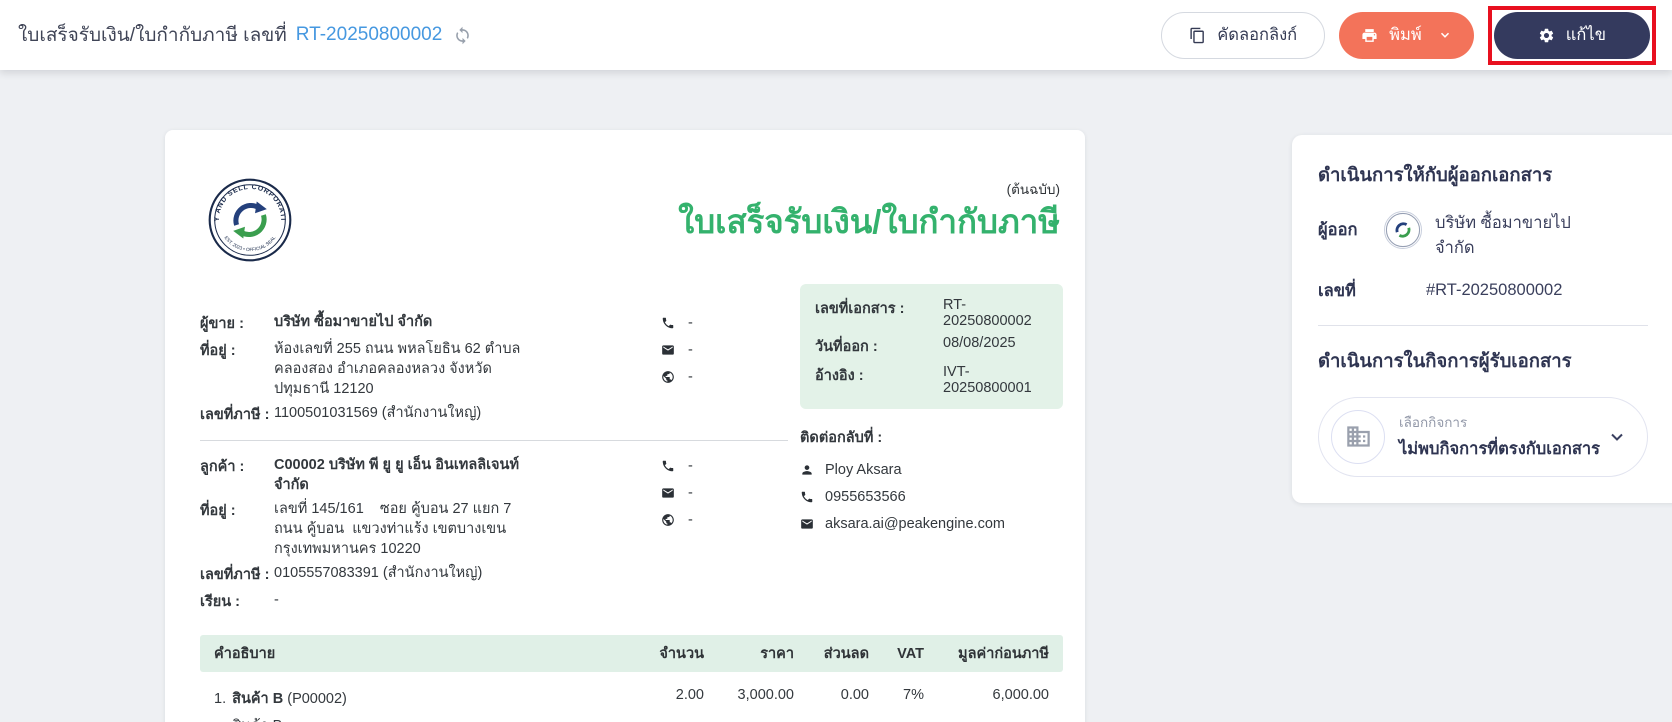 This screenshot has height=722, width=1672. Describe the element at coordinates (222, 324) in the screenshot. I see `seller-label: ผู้ขาย :` at that location.